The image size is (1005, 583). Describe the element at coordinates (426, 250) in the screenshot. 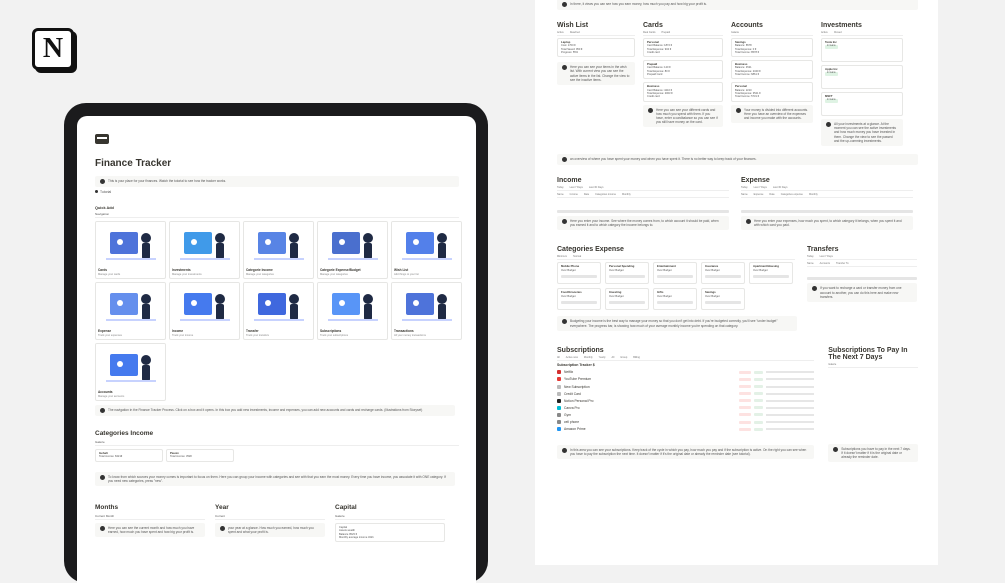

I see `nav-card-wish-list: Wish List Add things to your list` at that location.